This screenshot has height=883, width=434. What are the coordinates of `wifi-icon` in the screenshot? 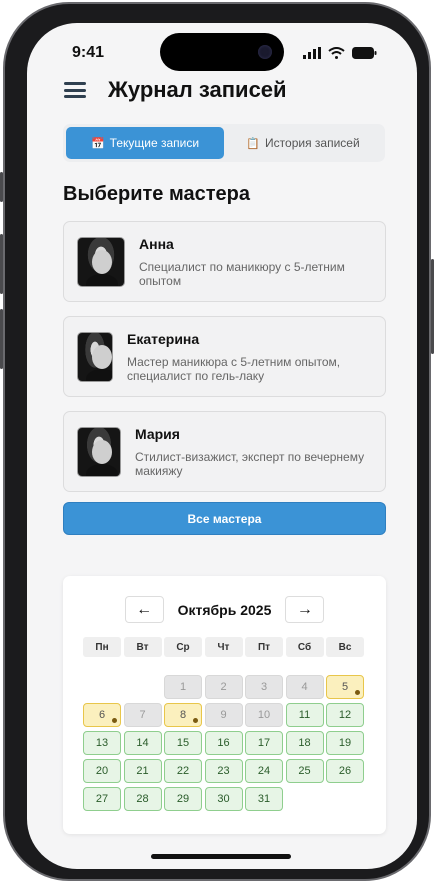 It's located at (336, 53).